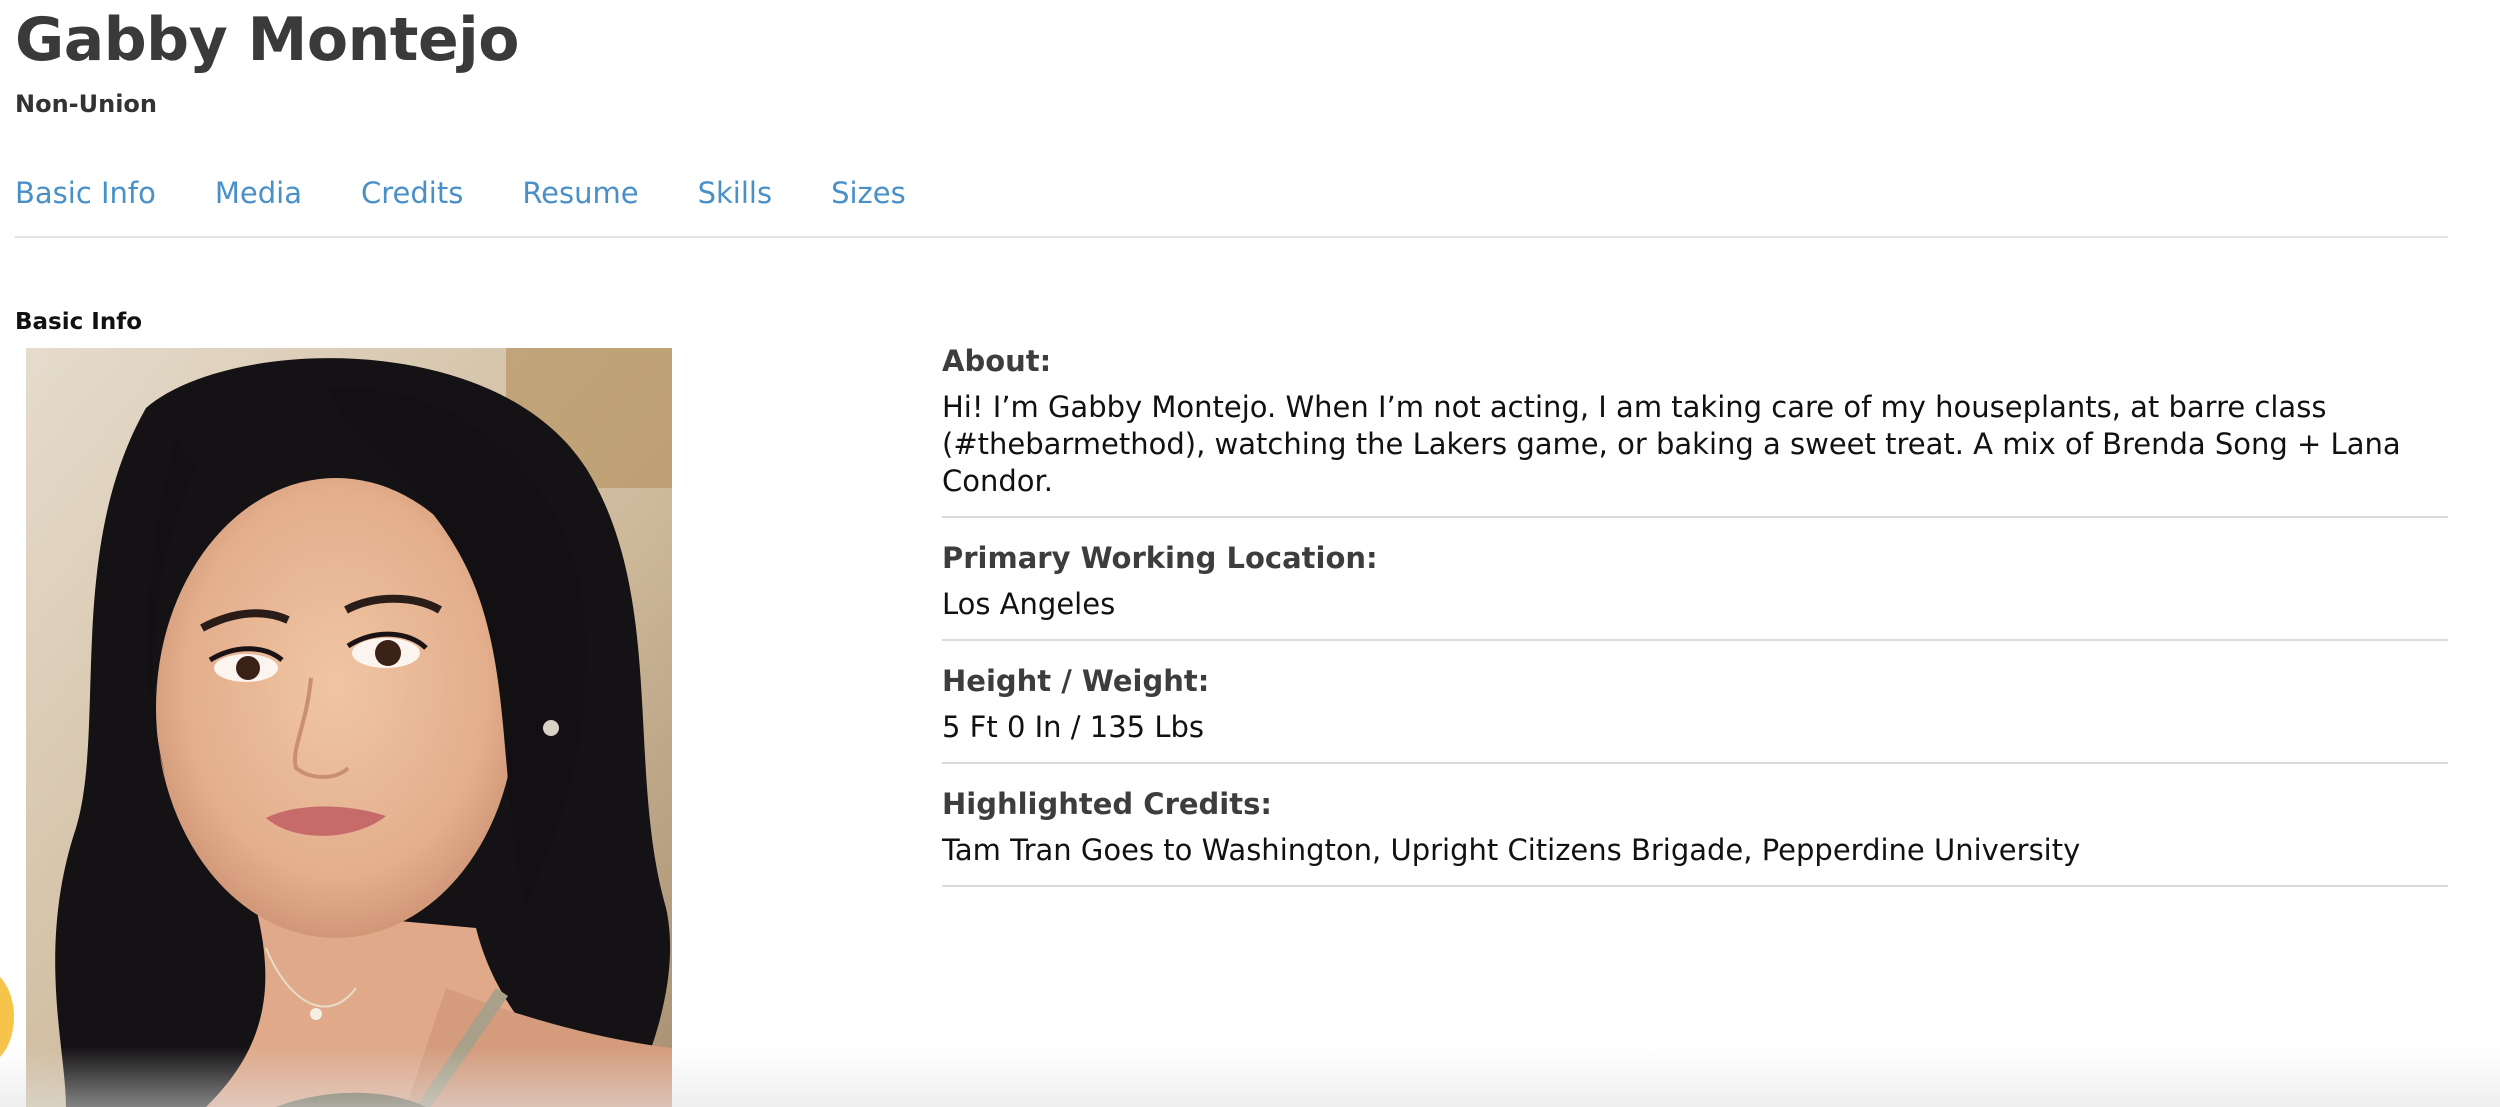 Image resolution: width=2500 pixels, height=1107 pixels. I want to click on tab-media: Media, so click(258, 204).